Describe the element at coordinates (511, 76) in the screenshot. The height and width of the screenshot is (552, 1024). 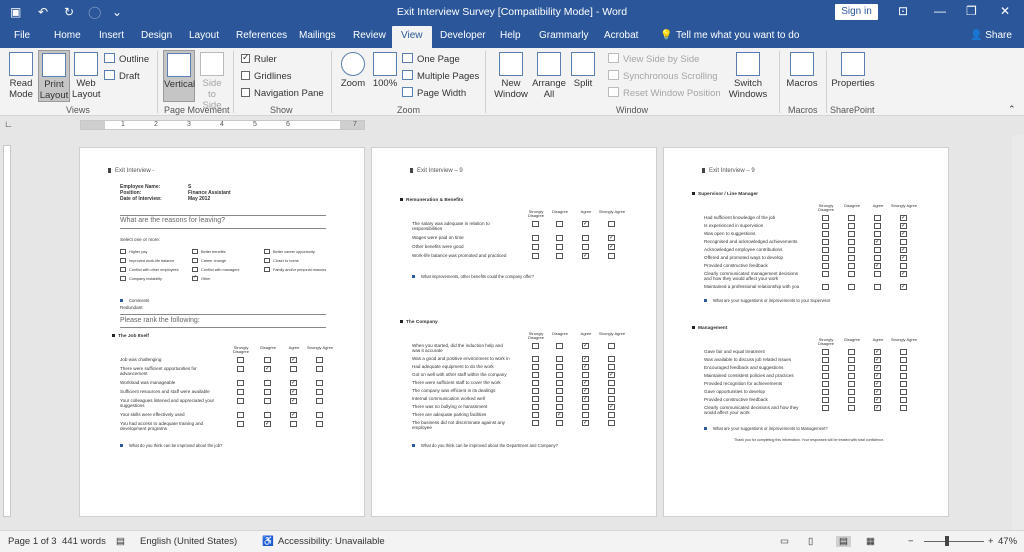
I see `new-window-button: New Window` at that location.